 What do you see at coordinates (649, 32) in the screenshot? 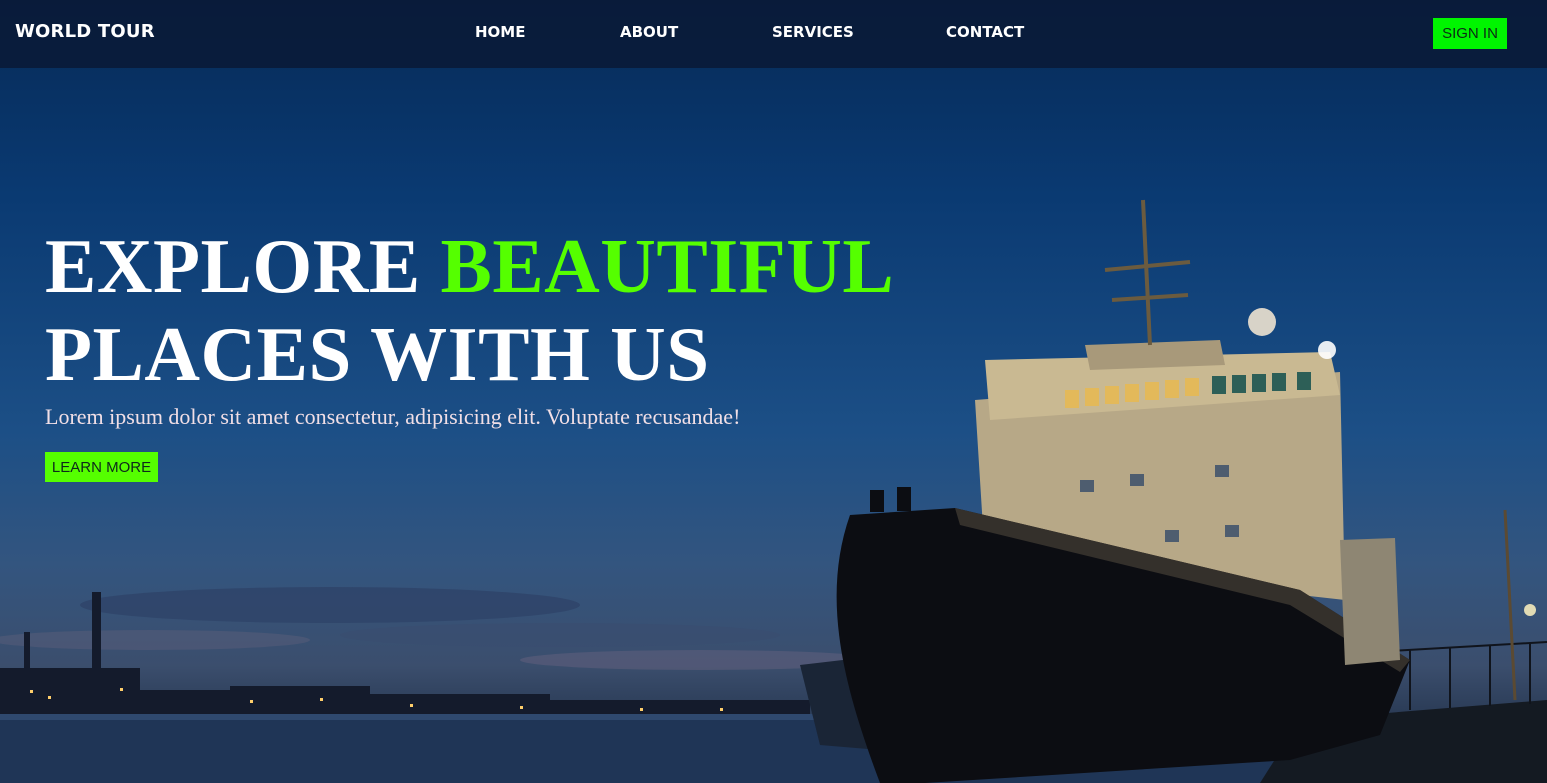
I see `nav-about-link: ABOUT` at bounding box center [649, 32].